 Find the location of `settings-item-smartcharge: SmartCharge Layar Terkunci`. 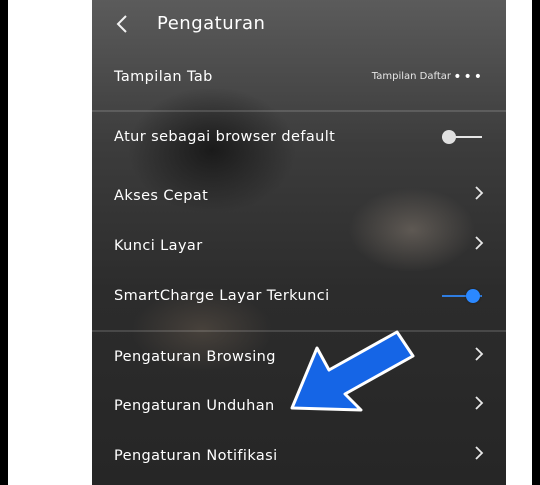

settings-item-smartcharge: SmartCharge Layar Terkunci is located at coordinates (299, 296).